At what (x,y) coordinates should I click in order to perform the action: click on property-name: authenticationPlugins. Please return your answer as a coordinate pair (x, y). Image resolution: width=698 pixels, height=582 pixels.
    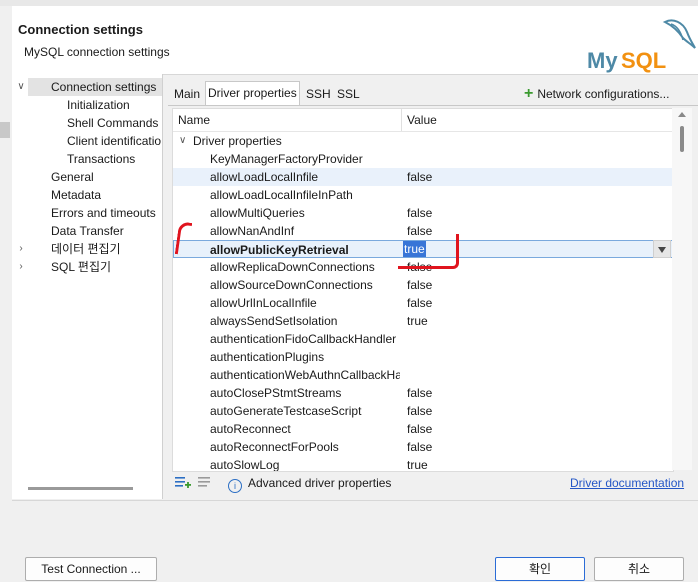
    Looking at the image, I should click on (267, 357).